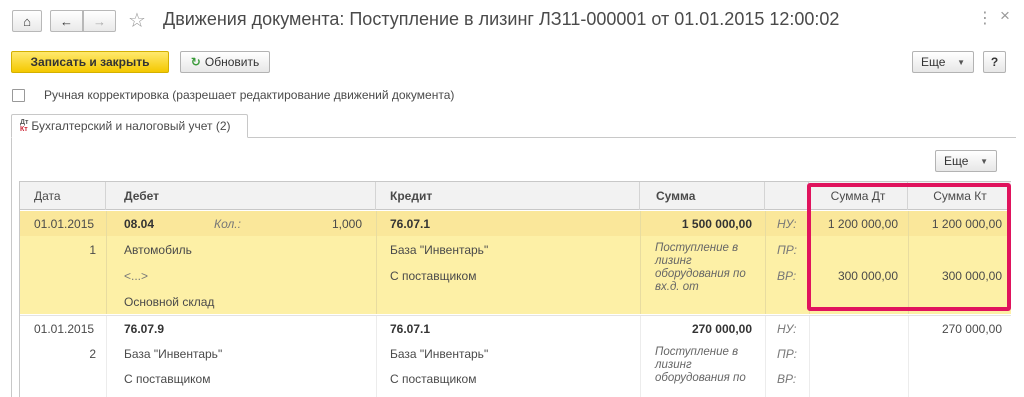 The height and width of the screenshot is (397, 1024). Describe the element at coordinates (195, 62) in the screenshot. I see `refresh-icon: ↻` at that location.